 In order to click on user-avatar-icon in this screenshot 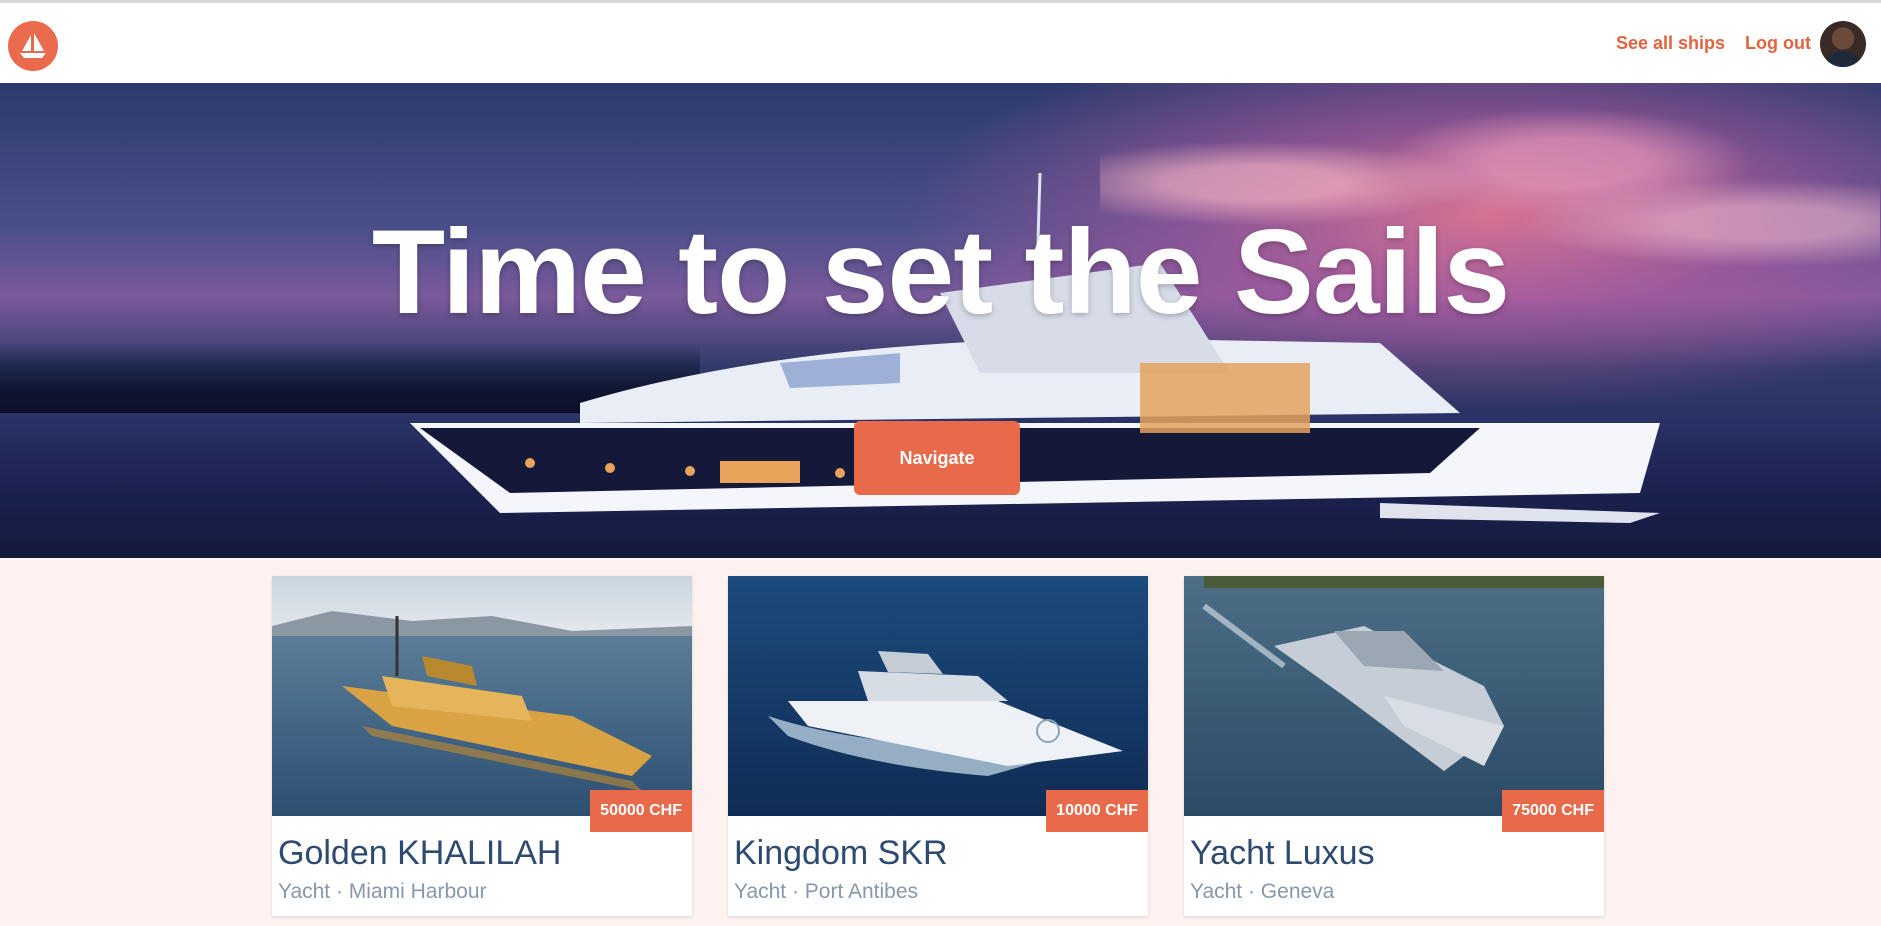, I will do `click(1843, 44)`.